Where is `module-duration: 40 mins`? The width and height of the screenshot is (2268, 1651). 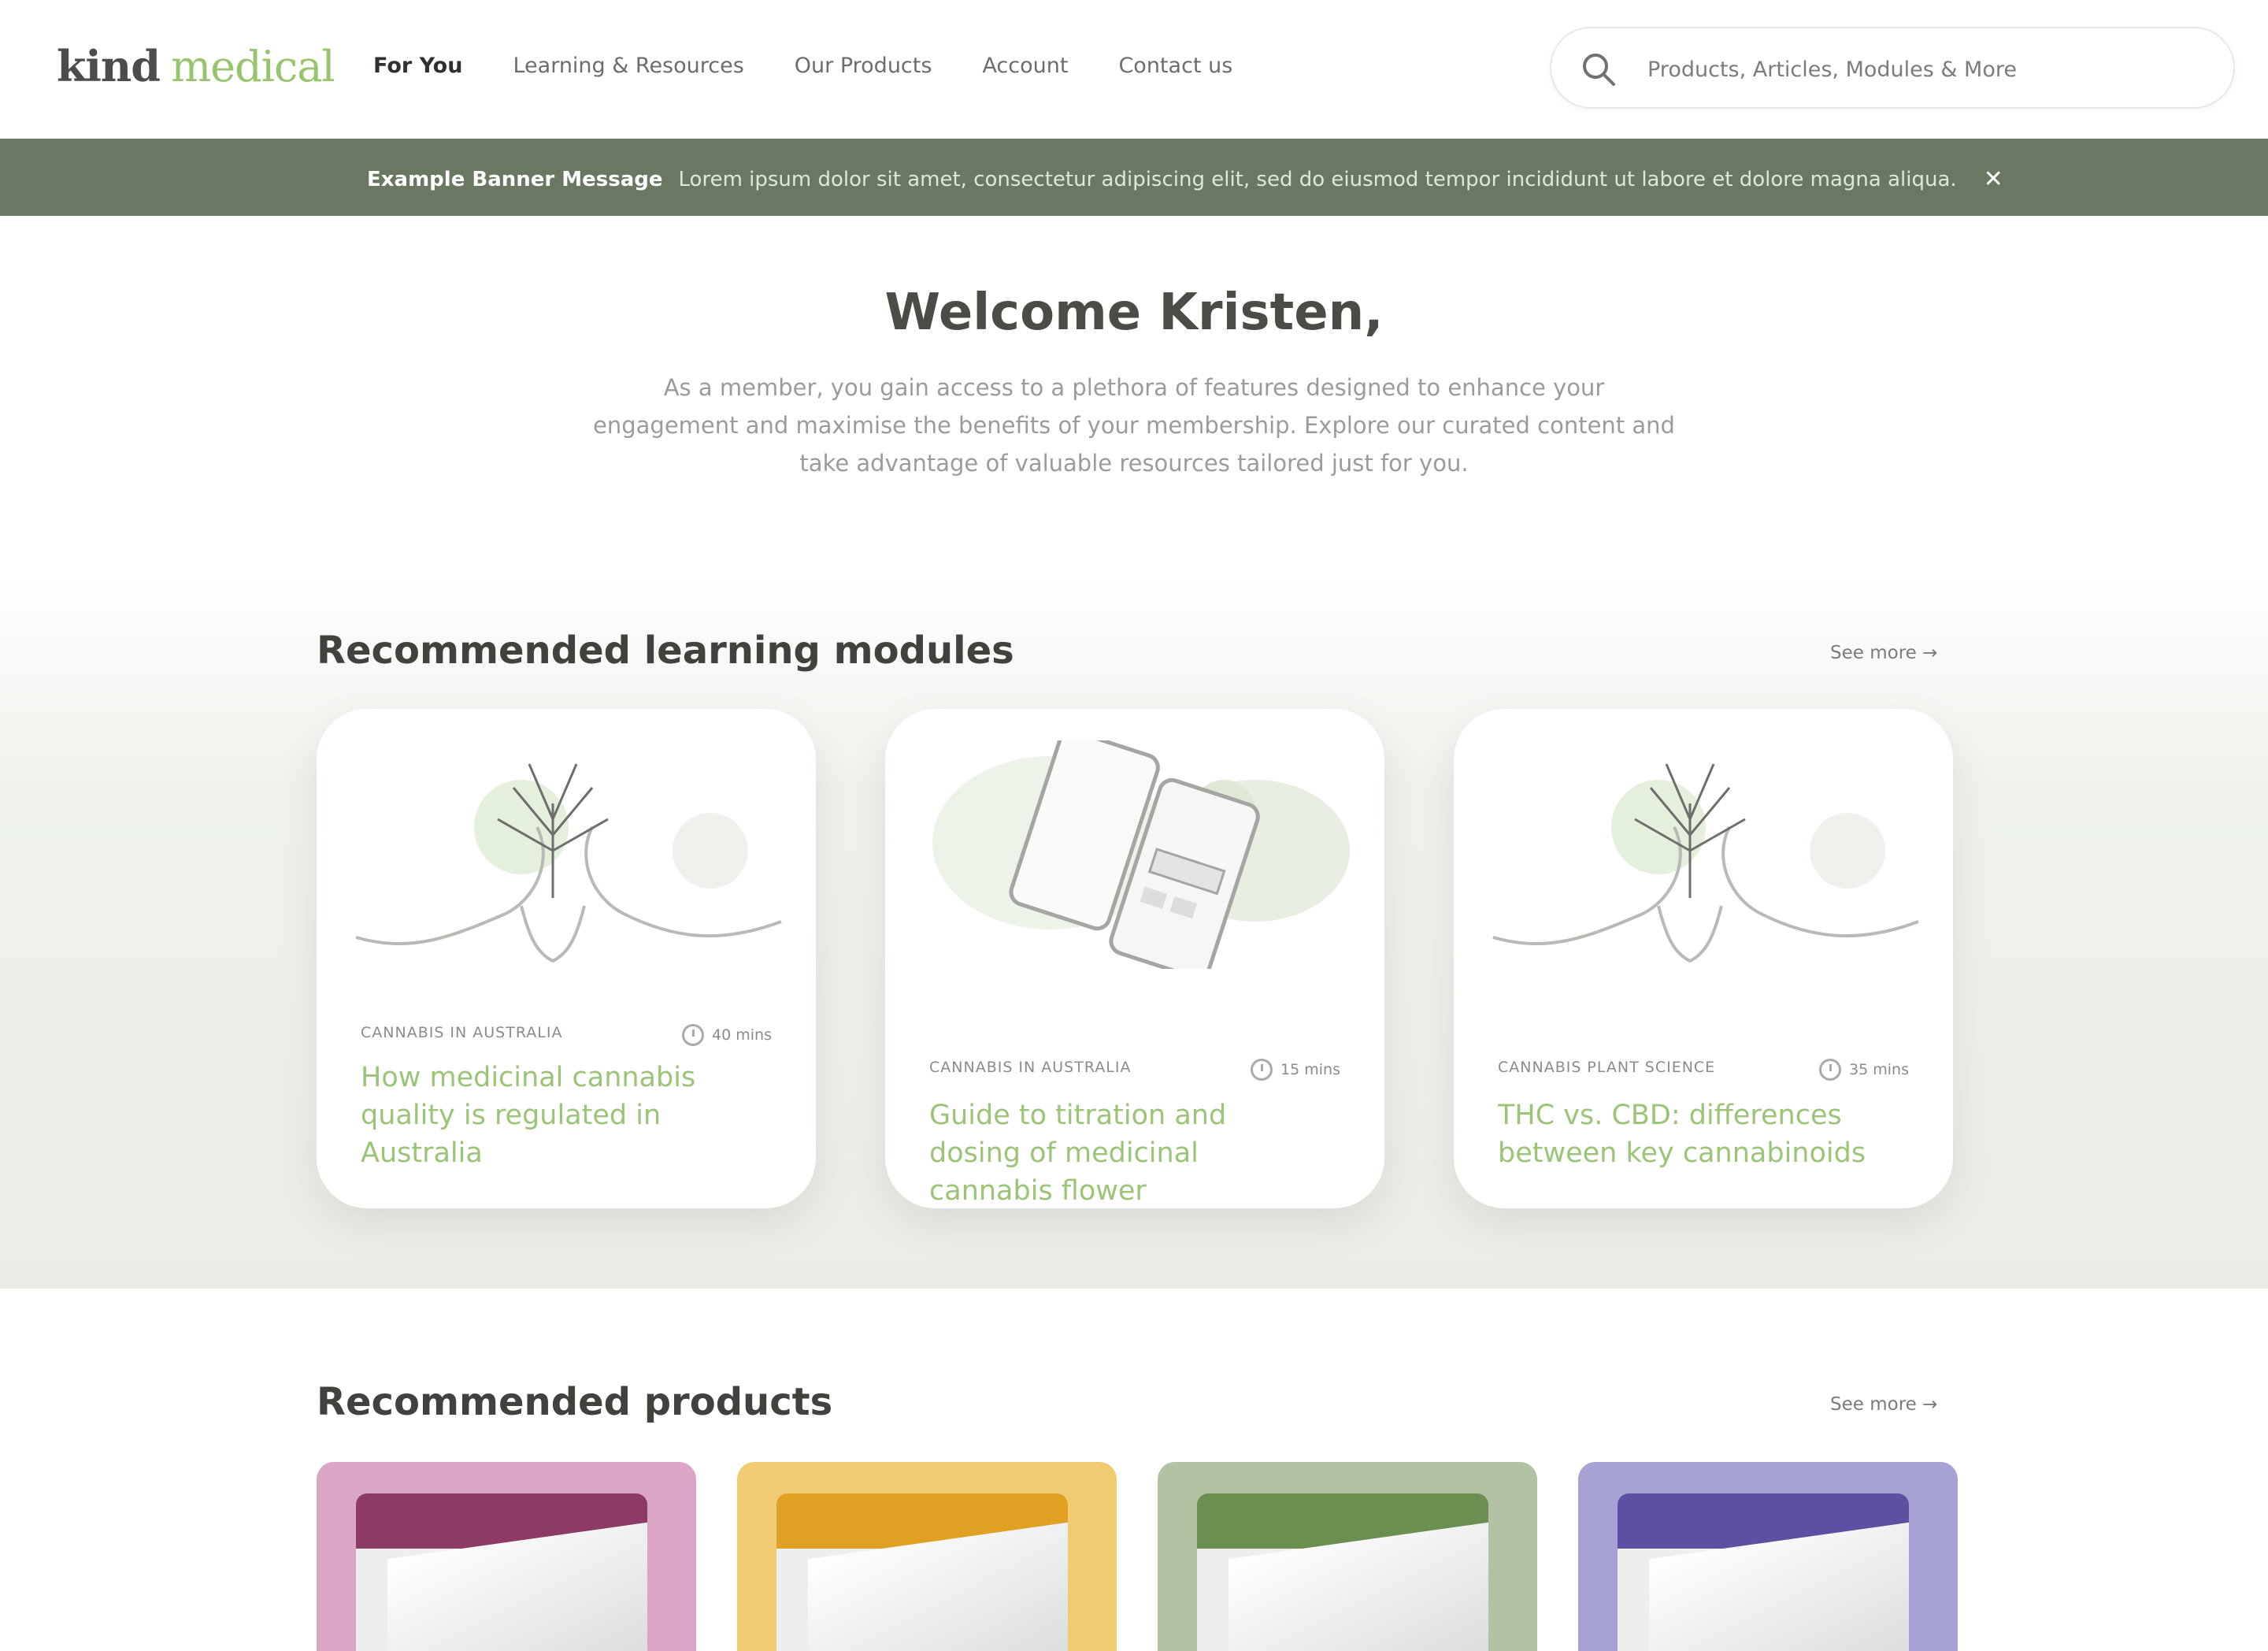 module-duration: 40 mins is located at coordinates (742, 1035).